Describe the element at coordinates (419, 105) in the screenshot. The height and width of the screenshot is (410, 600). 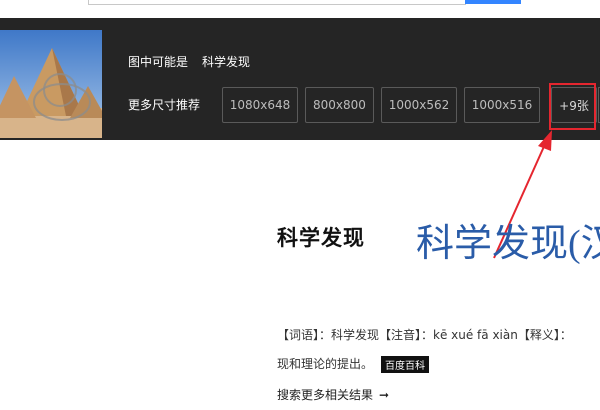
I see `size-button-1000x562: 1000x562` at that location.